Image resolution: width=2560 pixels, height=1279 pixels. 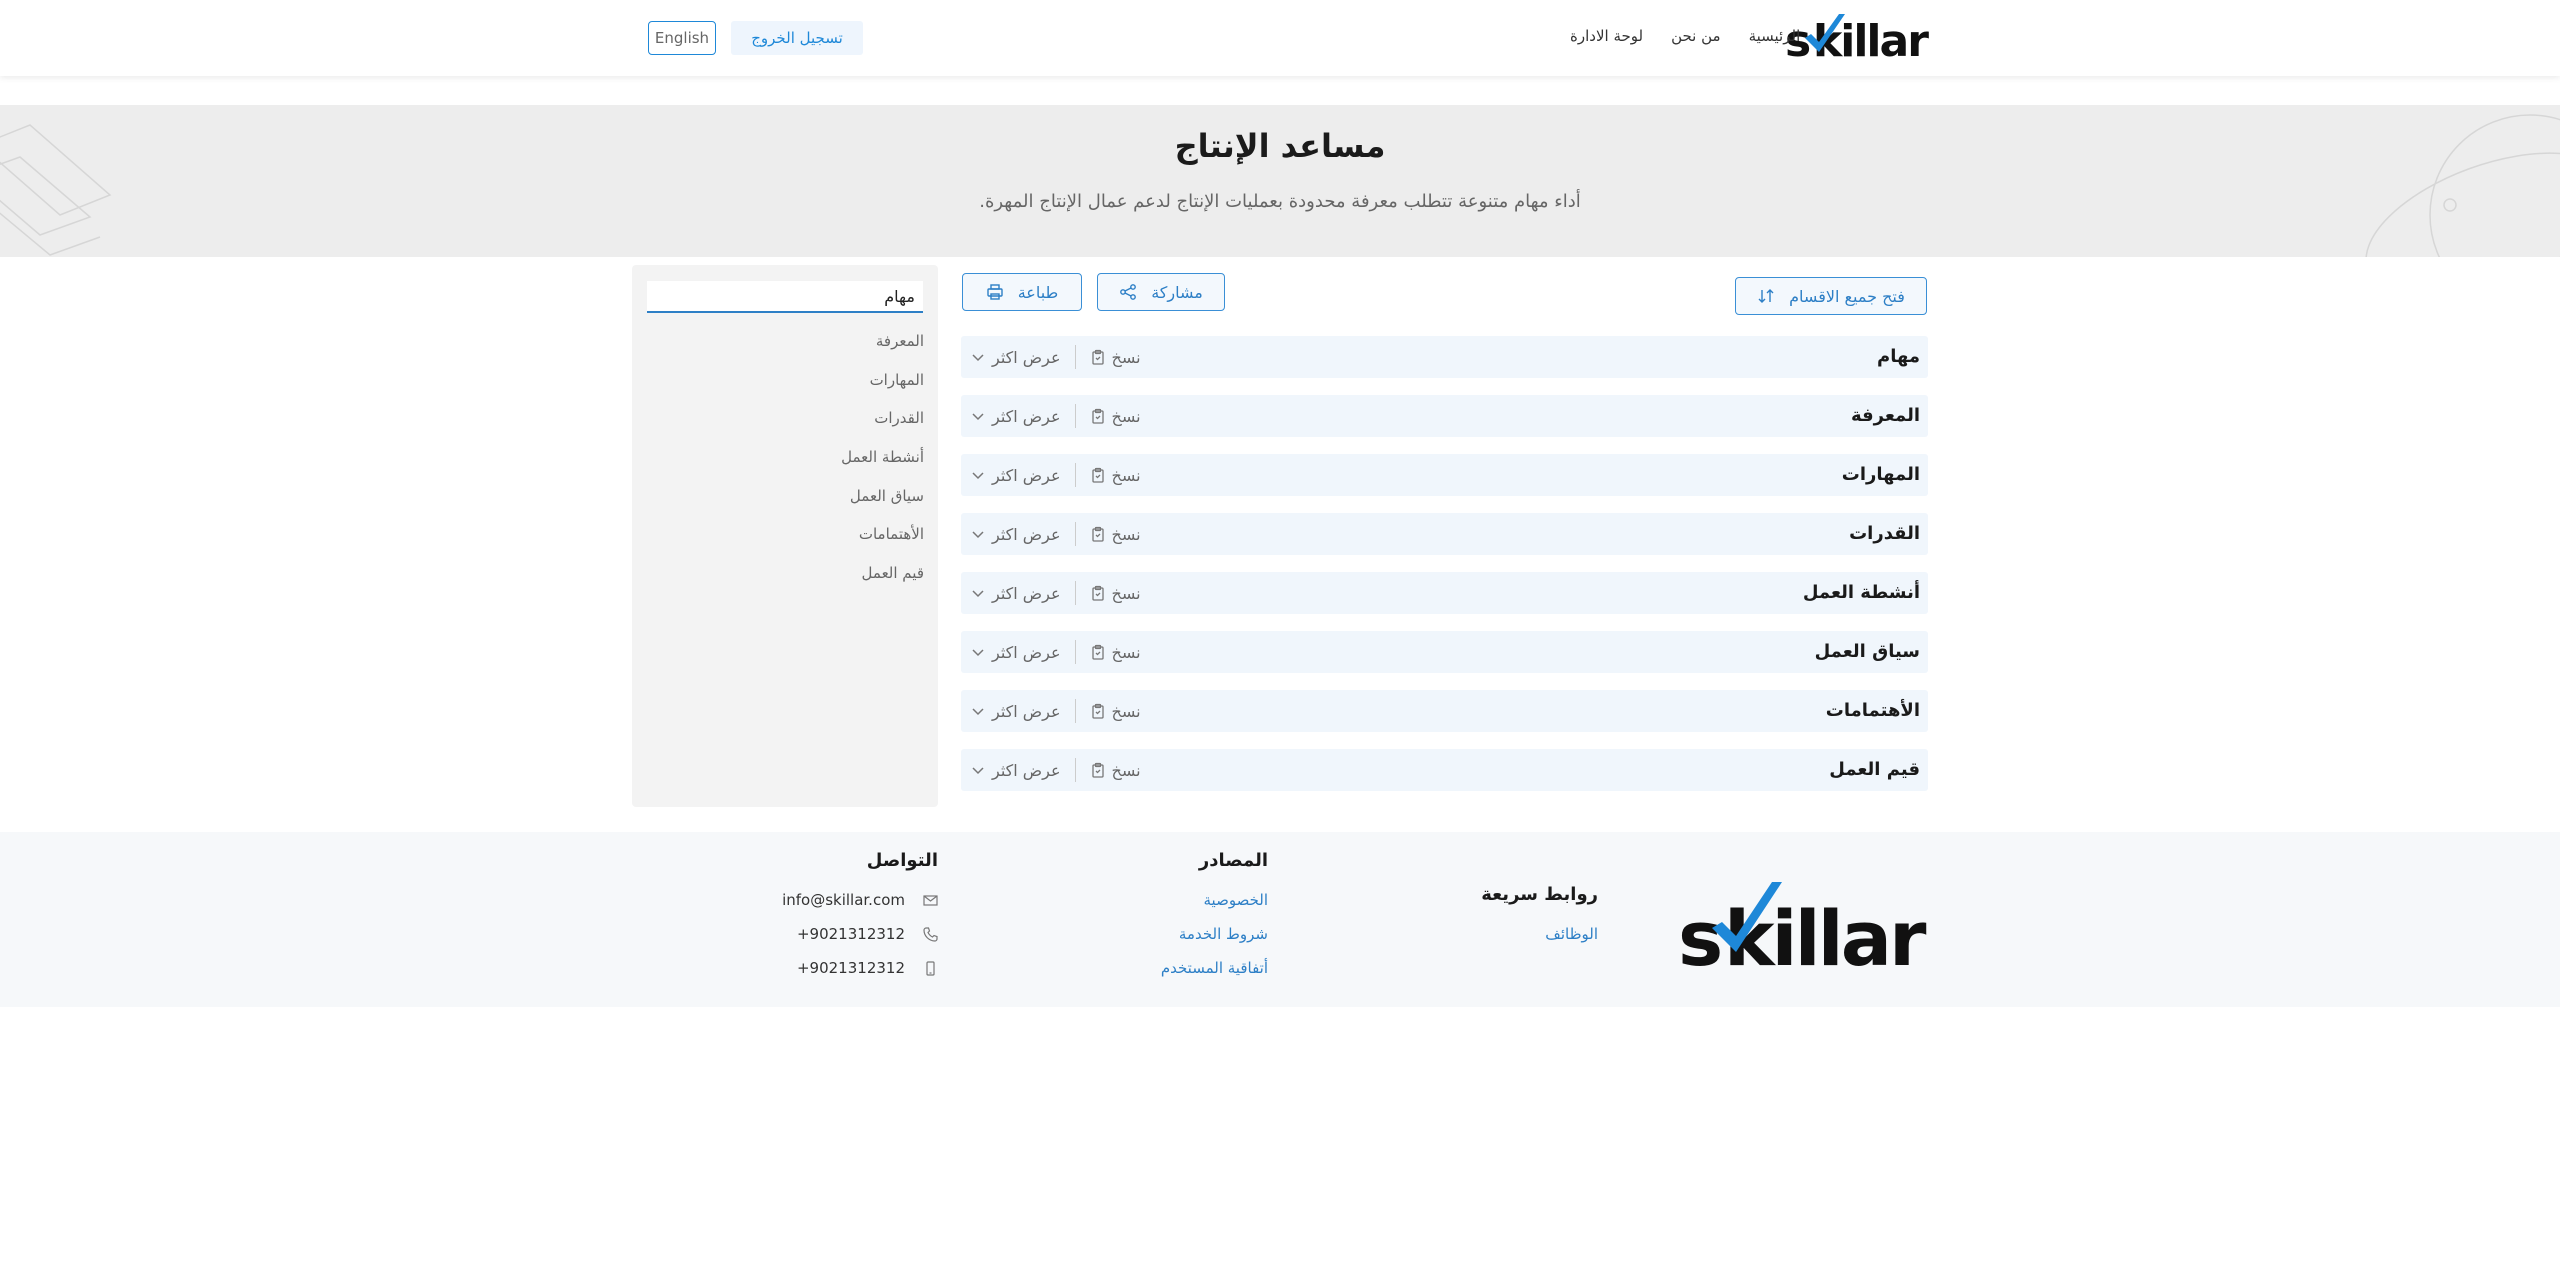 What do you see at coordinates (1861, 592) in the screenshot?
I see `section-title: أنشطة العمل` at bounding box center [1861, 592].